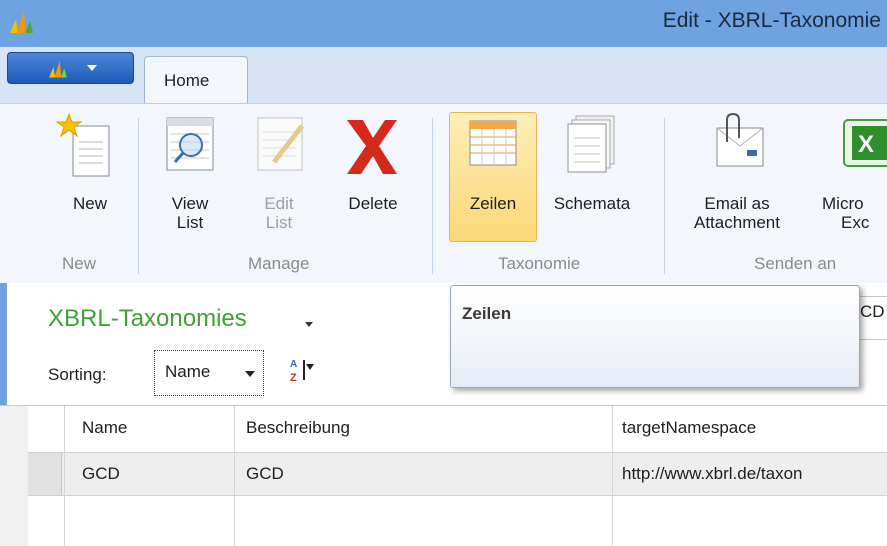  I want to click on view-list-label-line2: List, so click(190, 222).